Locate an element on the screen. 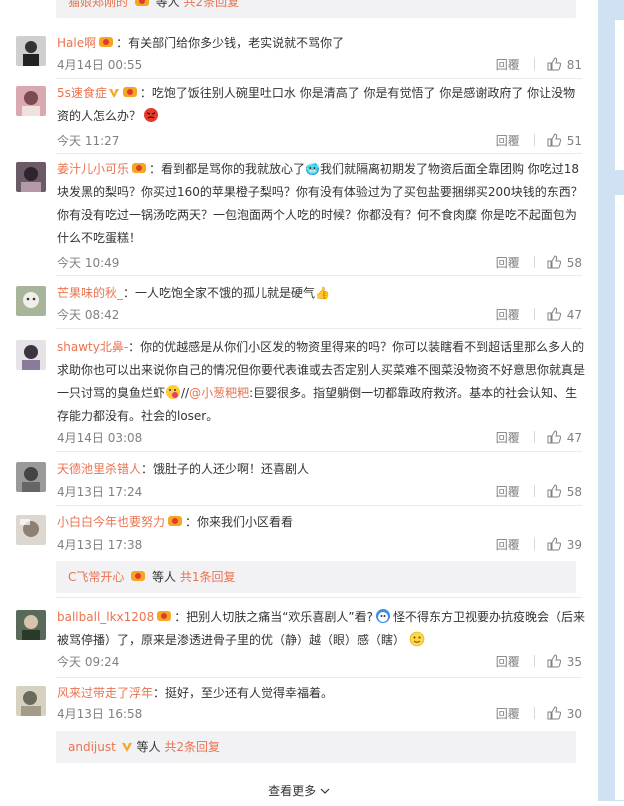 The height and width of the screenshot is (806, 624). comment-user-link: shawty北鼻- is located at coordinates (92, 347).